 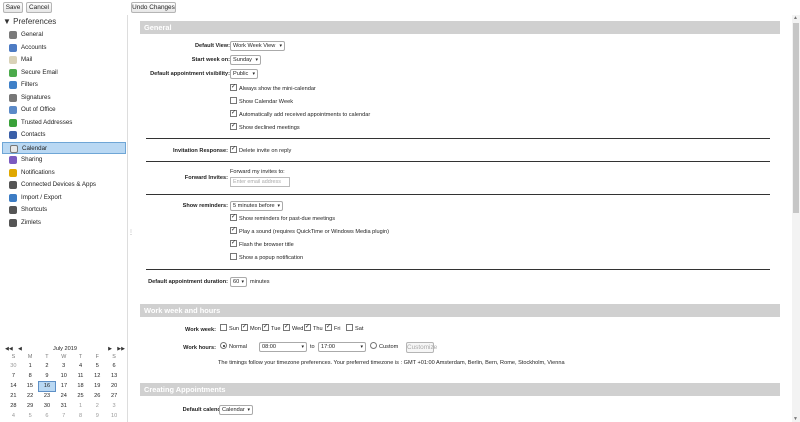 What do you see at coordinates (63, 406) in the screenshot?
I see `calendar-day: 31` at bounding box center [63, 406].